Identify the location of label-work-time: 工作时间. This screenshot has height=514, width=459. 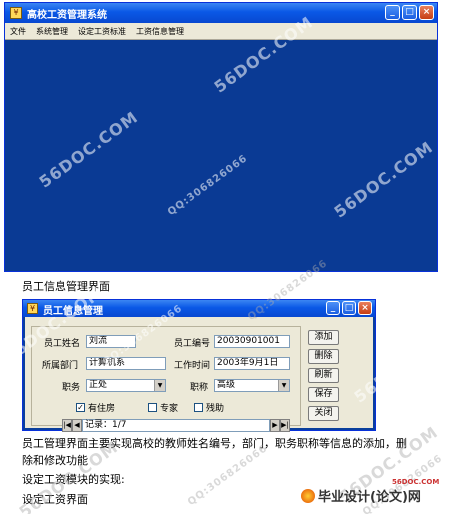
(192, 366).